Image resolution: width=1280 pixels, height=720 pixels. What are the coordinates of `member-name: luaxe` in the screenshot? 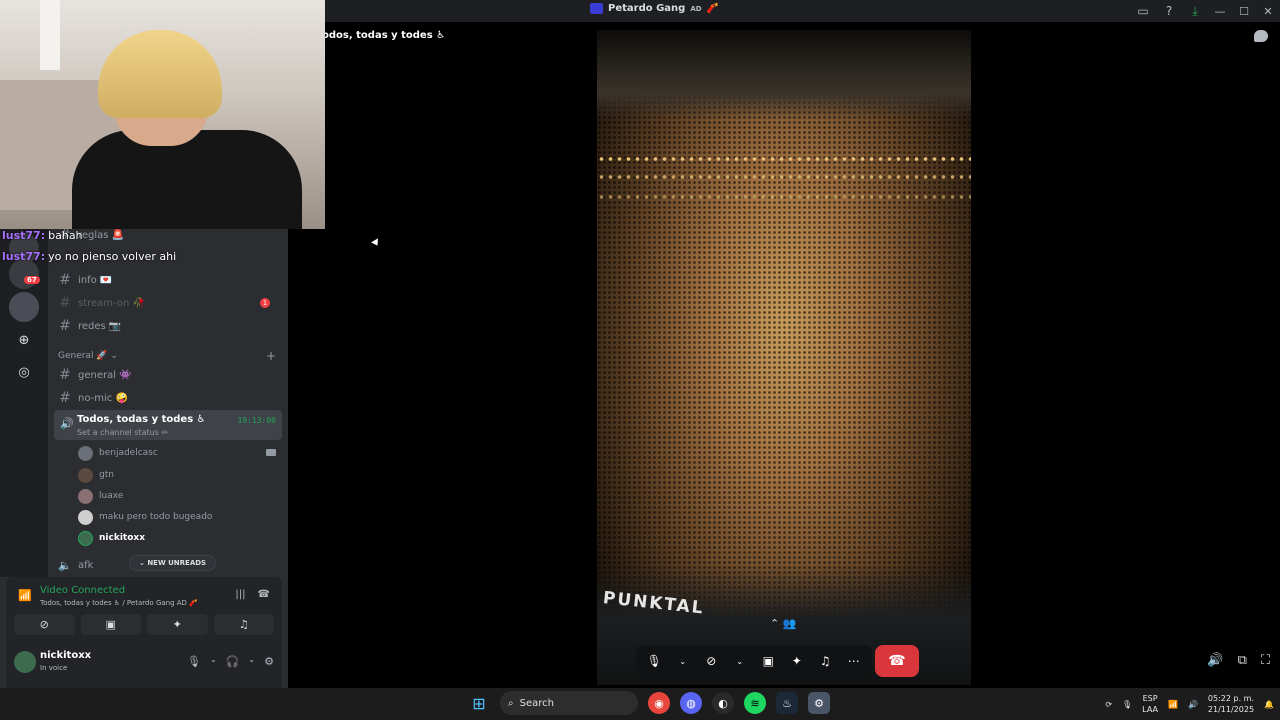 It's located at (111, 496).